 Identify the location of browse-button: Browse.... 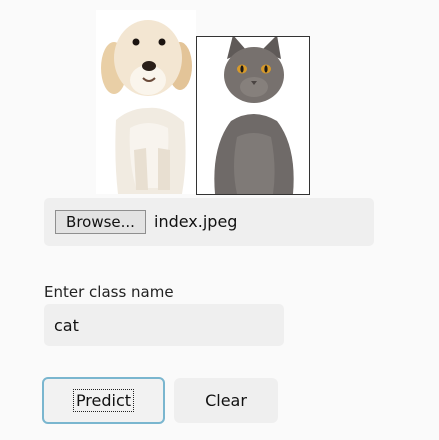
(100, 222).